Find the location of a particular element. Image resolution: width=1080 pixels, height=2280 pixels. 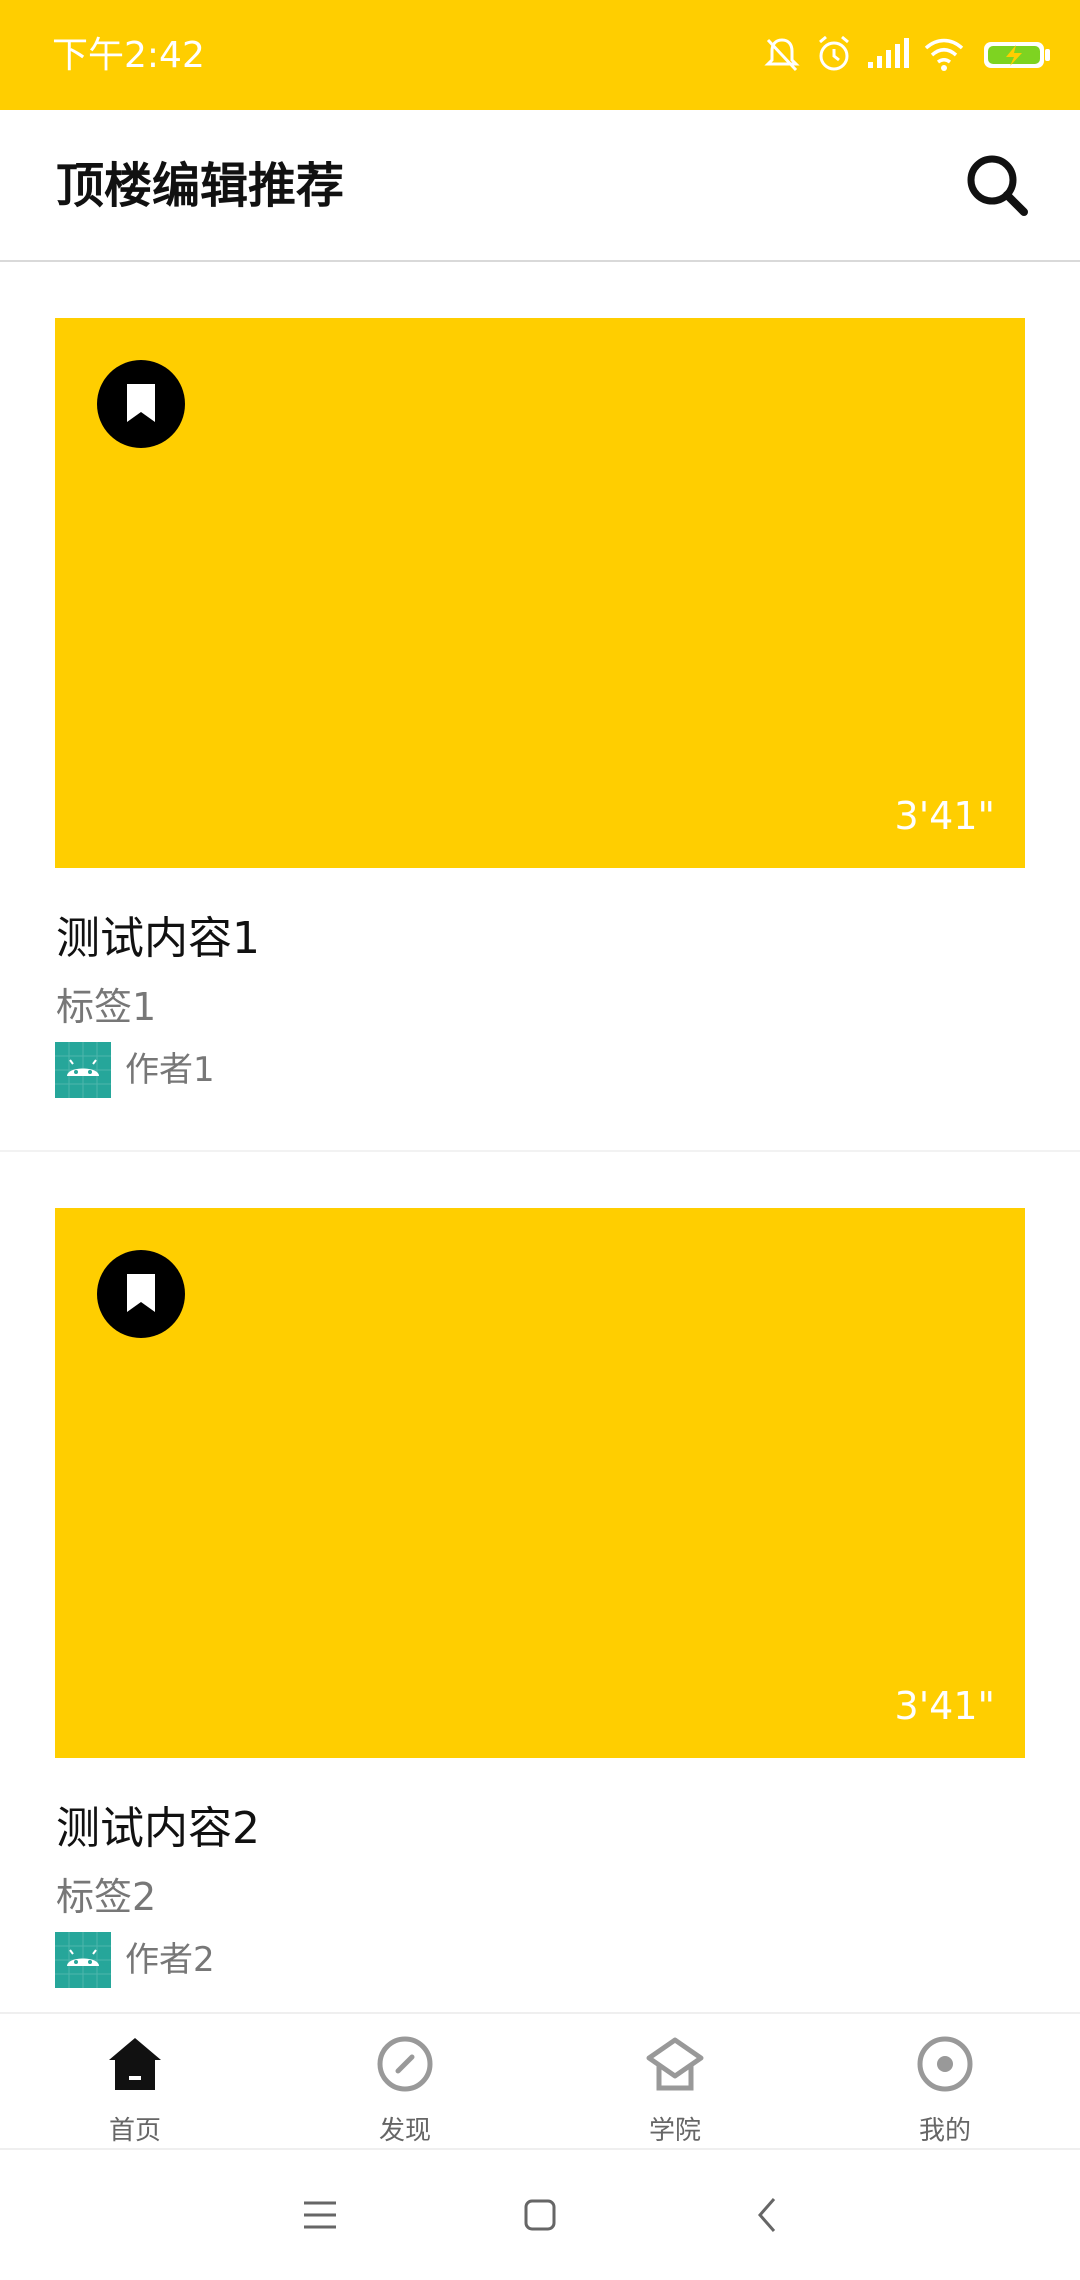

signal-icon is located at coordinates (888, 53).